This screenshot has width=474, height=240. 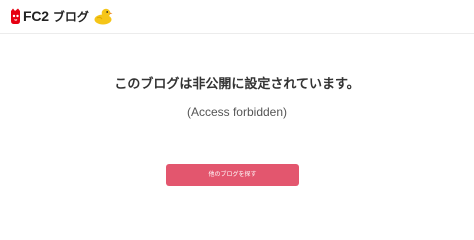 What do you see at coordinates (237, 17) in the screenshot?
I see `site-header: FC2 ブログ` at bounding box center [237, 17].